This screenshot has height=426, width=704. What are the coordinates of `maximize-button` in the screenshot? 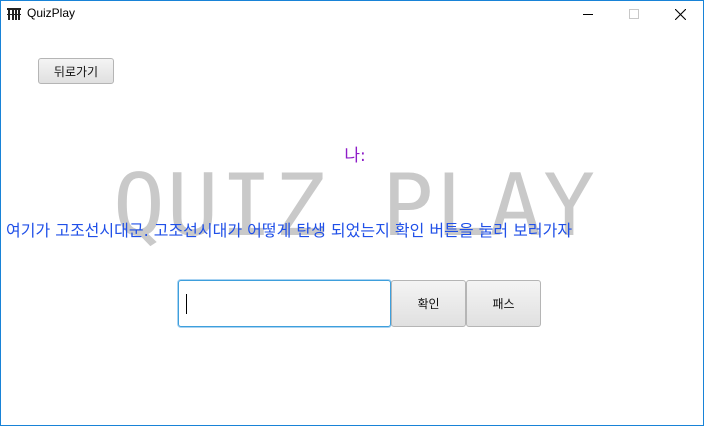 It's located at (634, 14).